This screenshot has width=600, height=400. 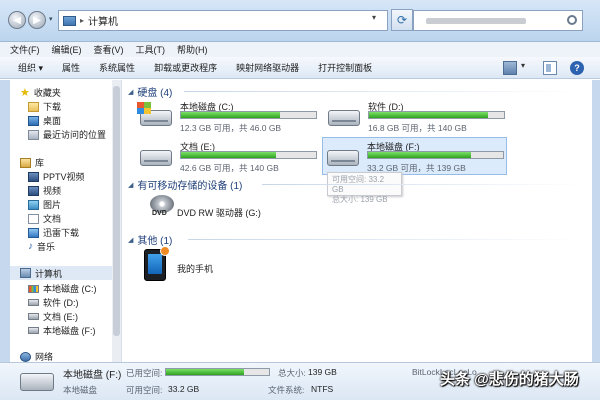 What do you see at coordinates (37, 20) in the screenshot?
I see `forward-button: ▶` at bounding box center [37, 20].